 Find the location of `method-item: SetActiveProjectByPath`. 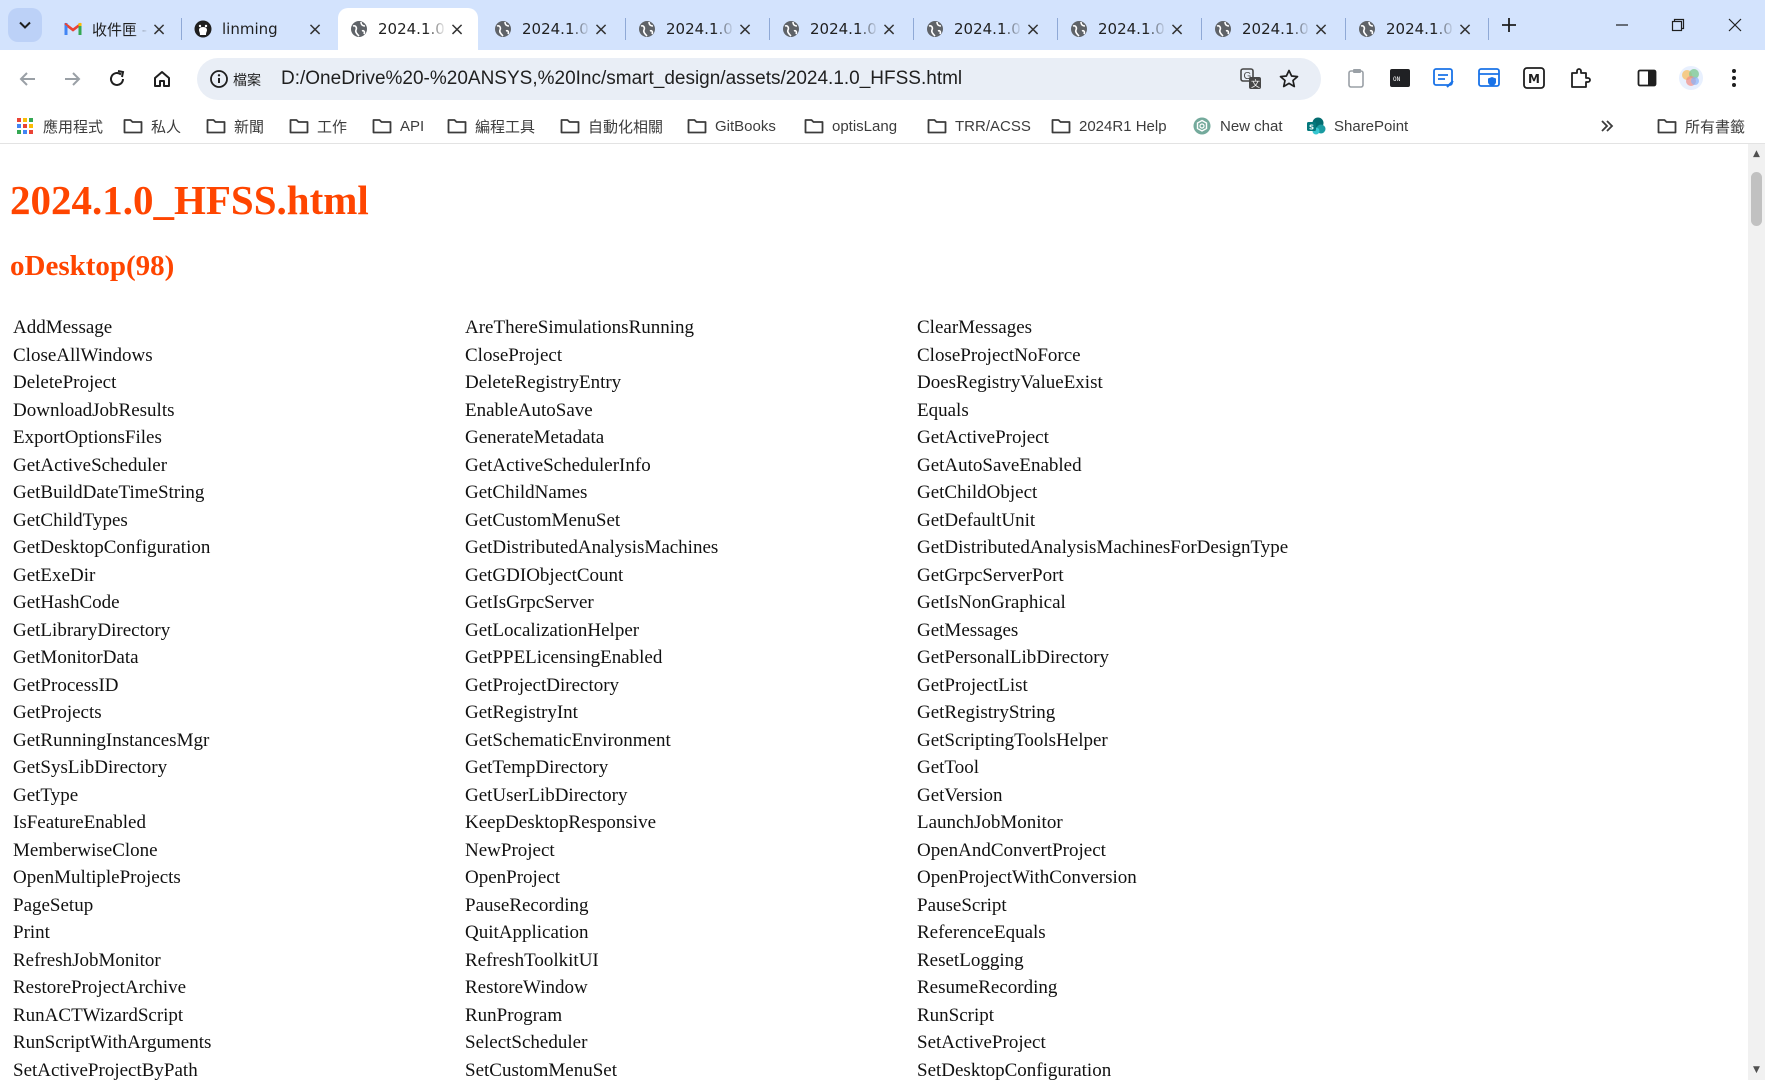

method-item: SetActiveProjectByPath is located at coordinates (105, 1069).